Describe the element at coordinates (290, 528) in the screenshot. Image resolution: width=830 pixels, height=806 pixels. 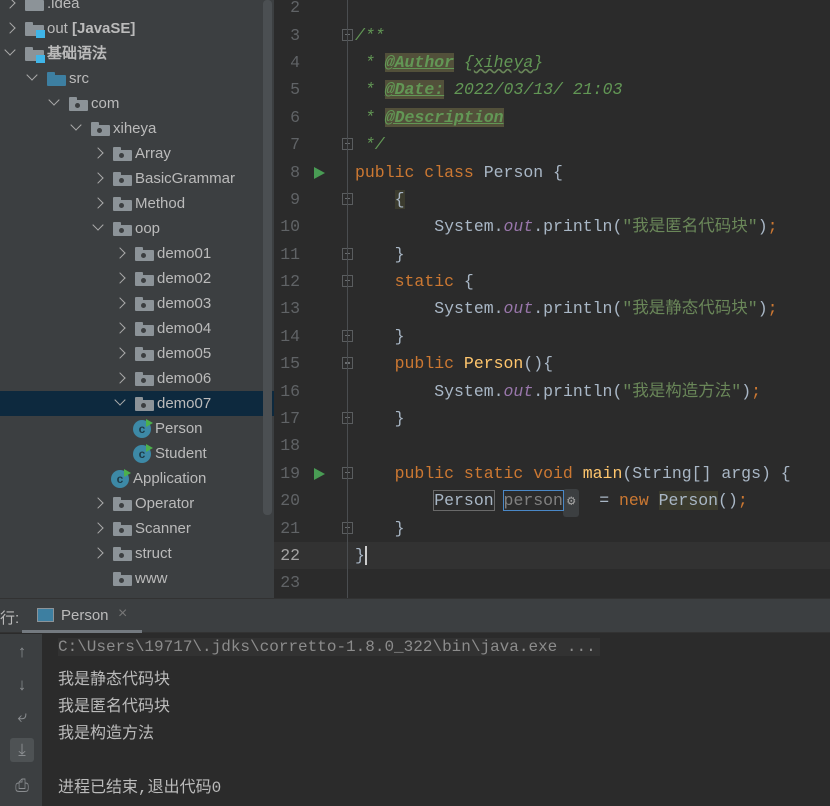
I see `line-number: 21` at that location.